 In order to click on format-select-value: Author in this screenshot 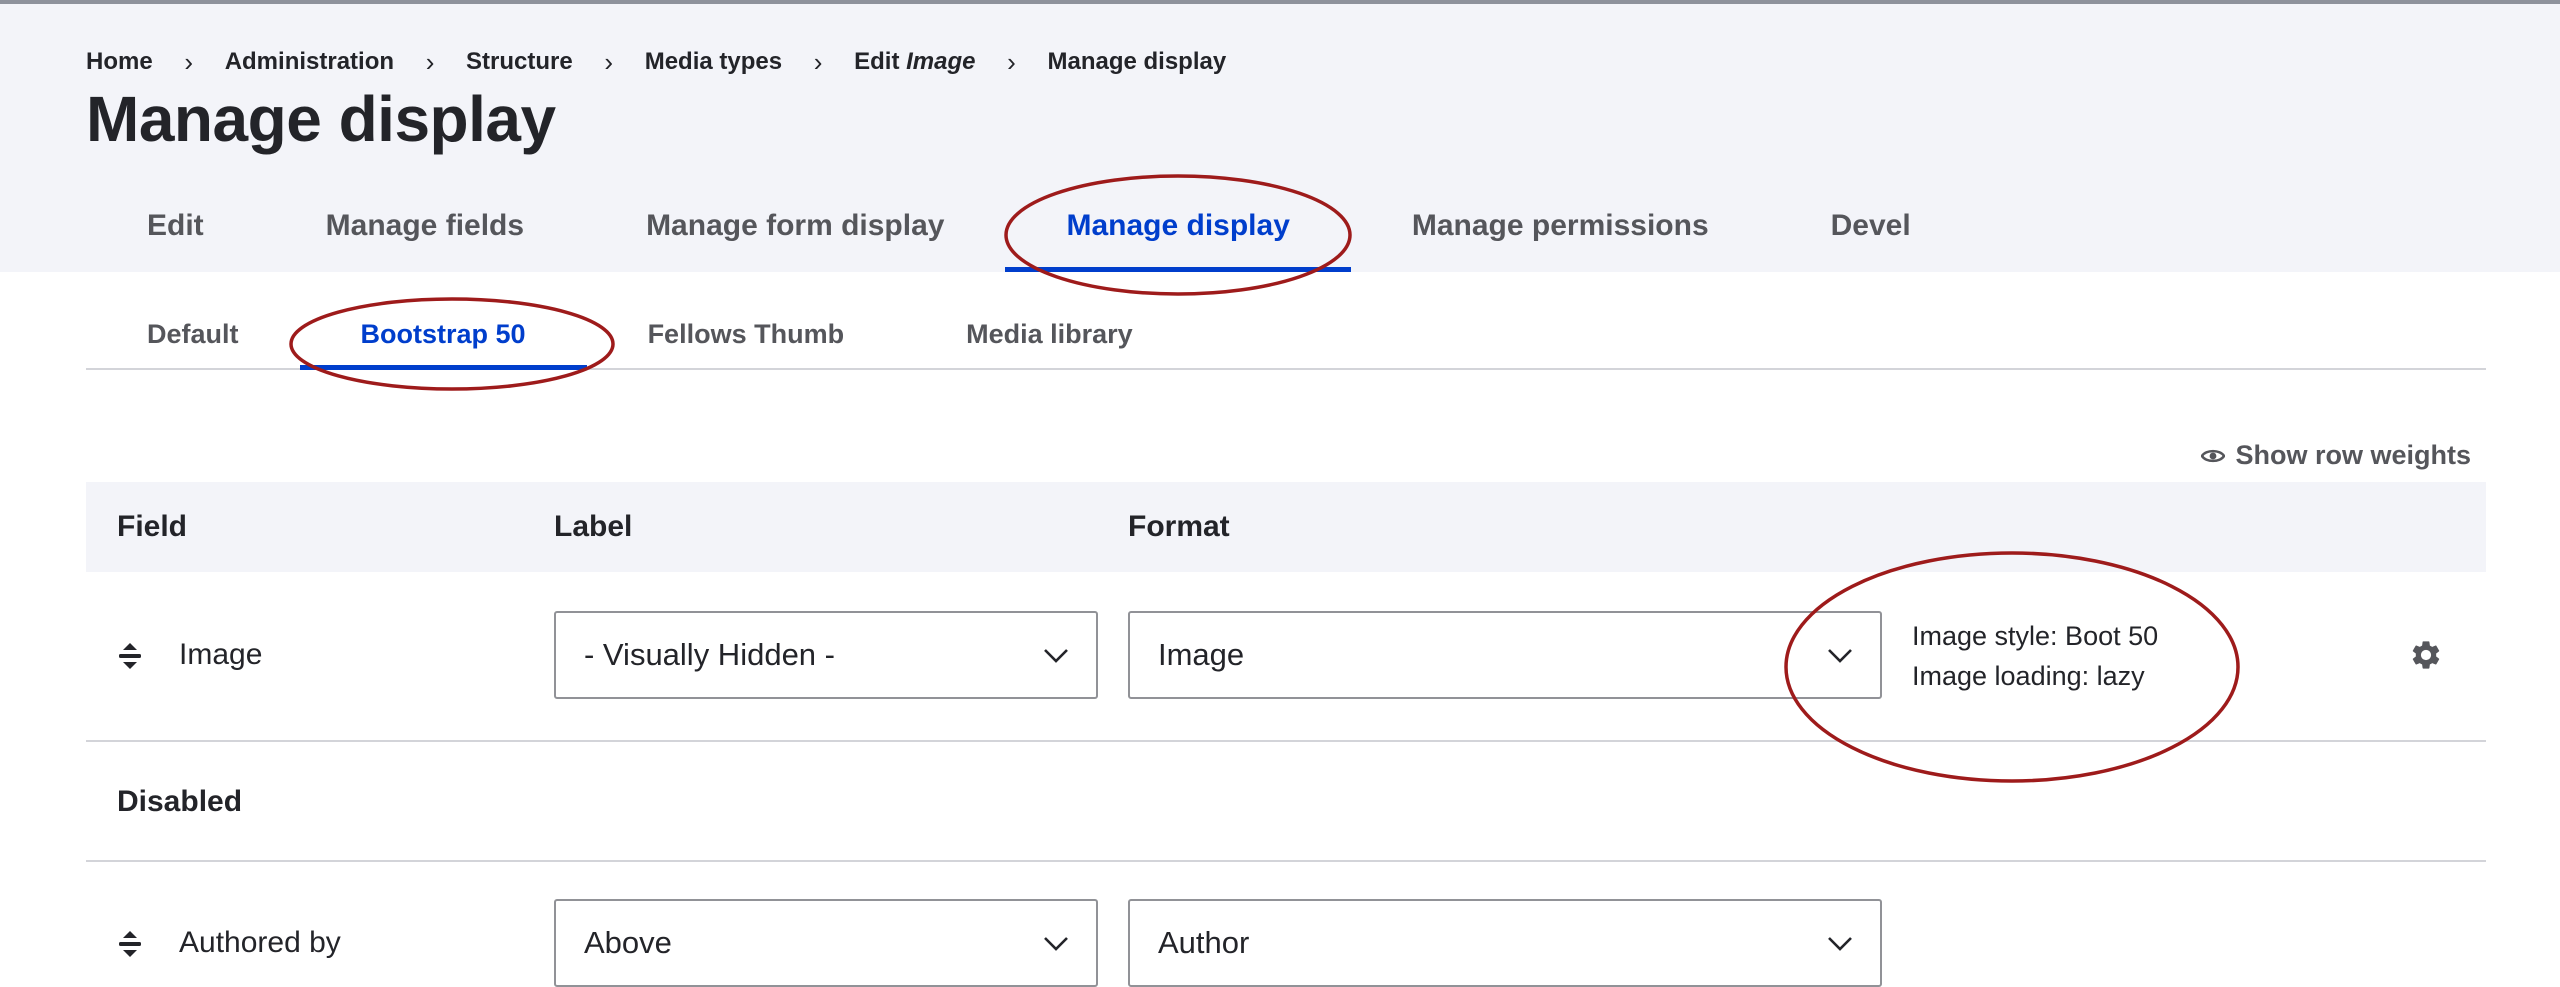, I will do `click(1204, 942)`.